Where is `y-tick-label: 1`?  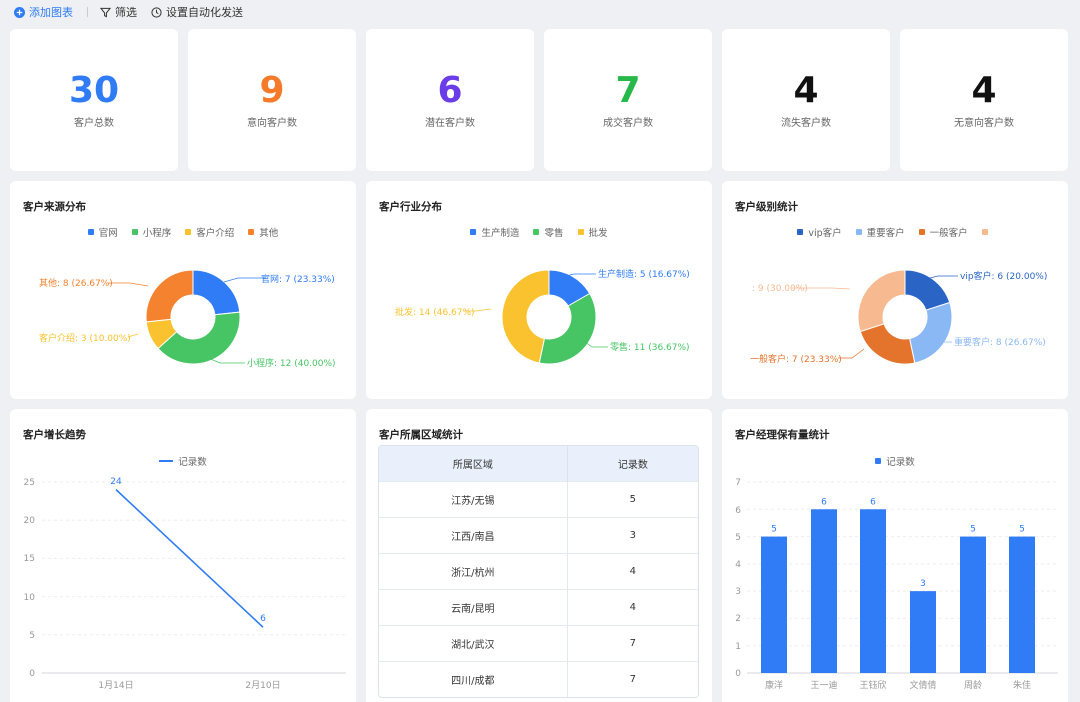
y-tick-label: 1 is located at coordinates (738, 647).